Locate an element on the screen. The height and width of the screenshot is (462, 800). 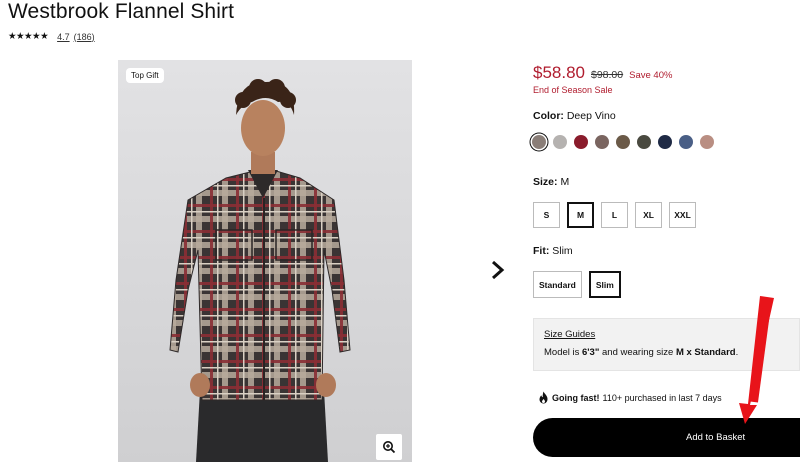
current-price: $58.80 is located at coordinates (559, 72).